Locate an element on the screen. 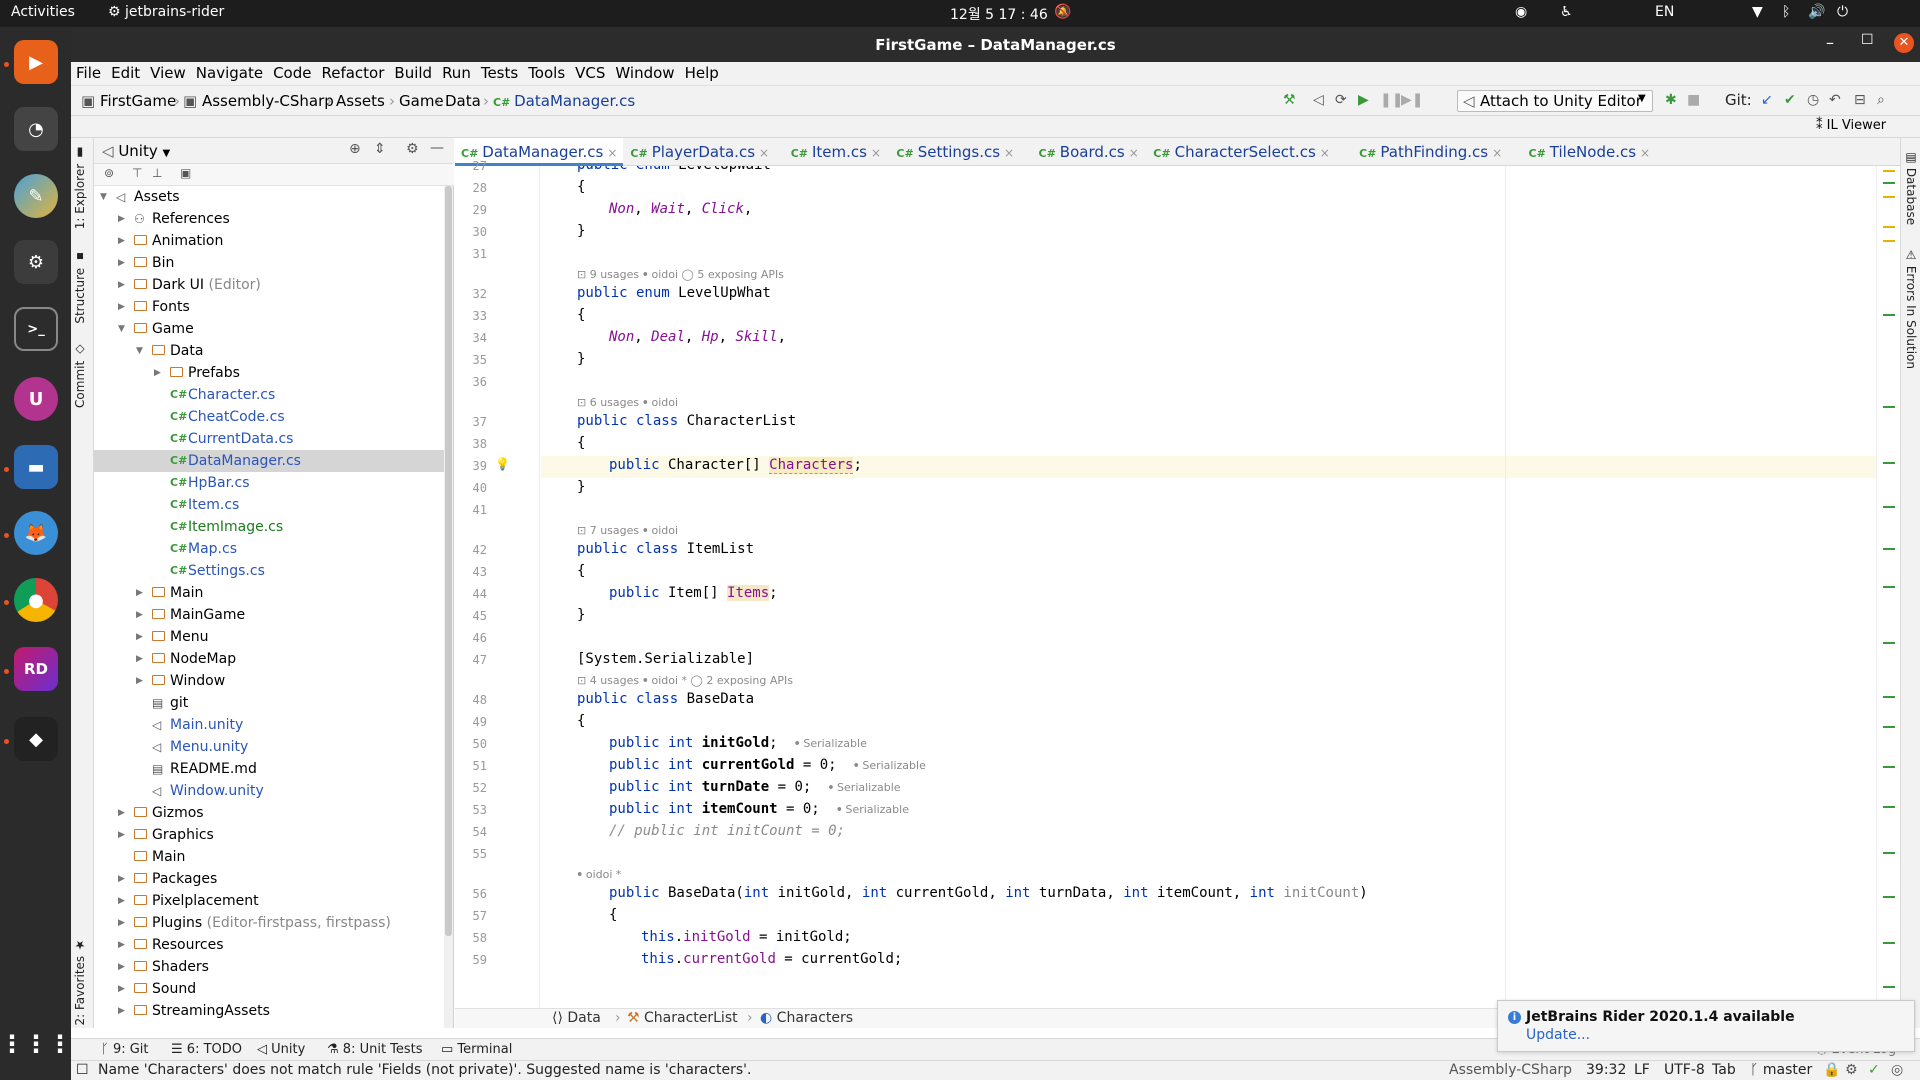 This screenshot has height=1080, width=1920. tree-item: C# Character.cs is located at coordinates (273, 395).